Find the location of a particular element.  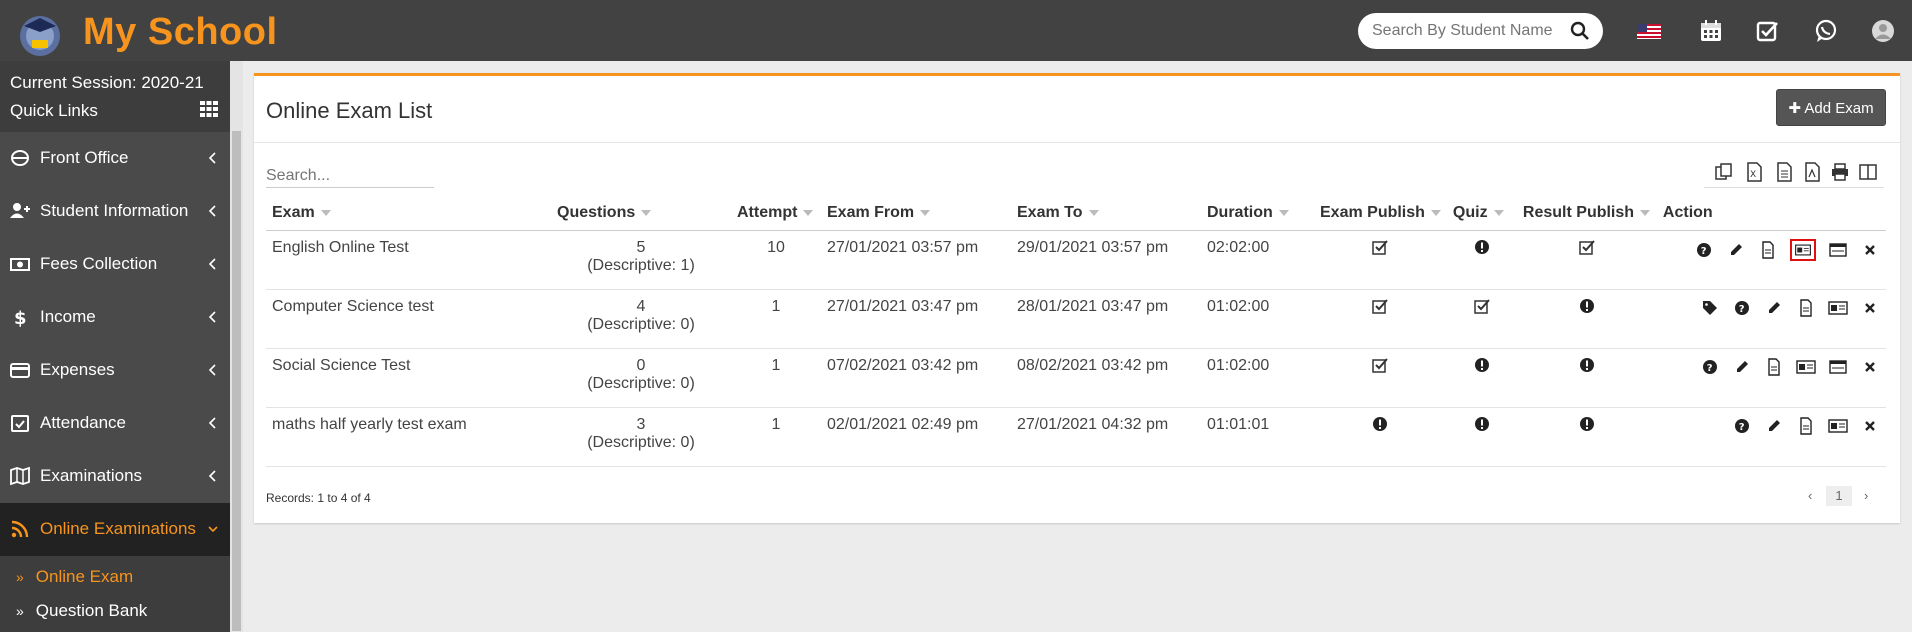

nav-income: $ Income is located at coordinates (115, 317).